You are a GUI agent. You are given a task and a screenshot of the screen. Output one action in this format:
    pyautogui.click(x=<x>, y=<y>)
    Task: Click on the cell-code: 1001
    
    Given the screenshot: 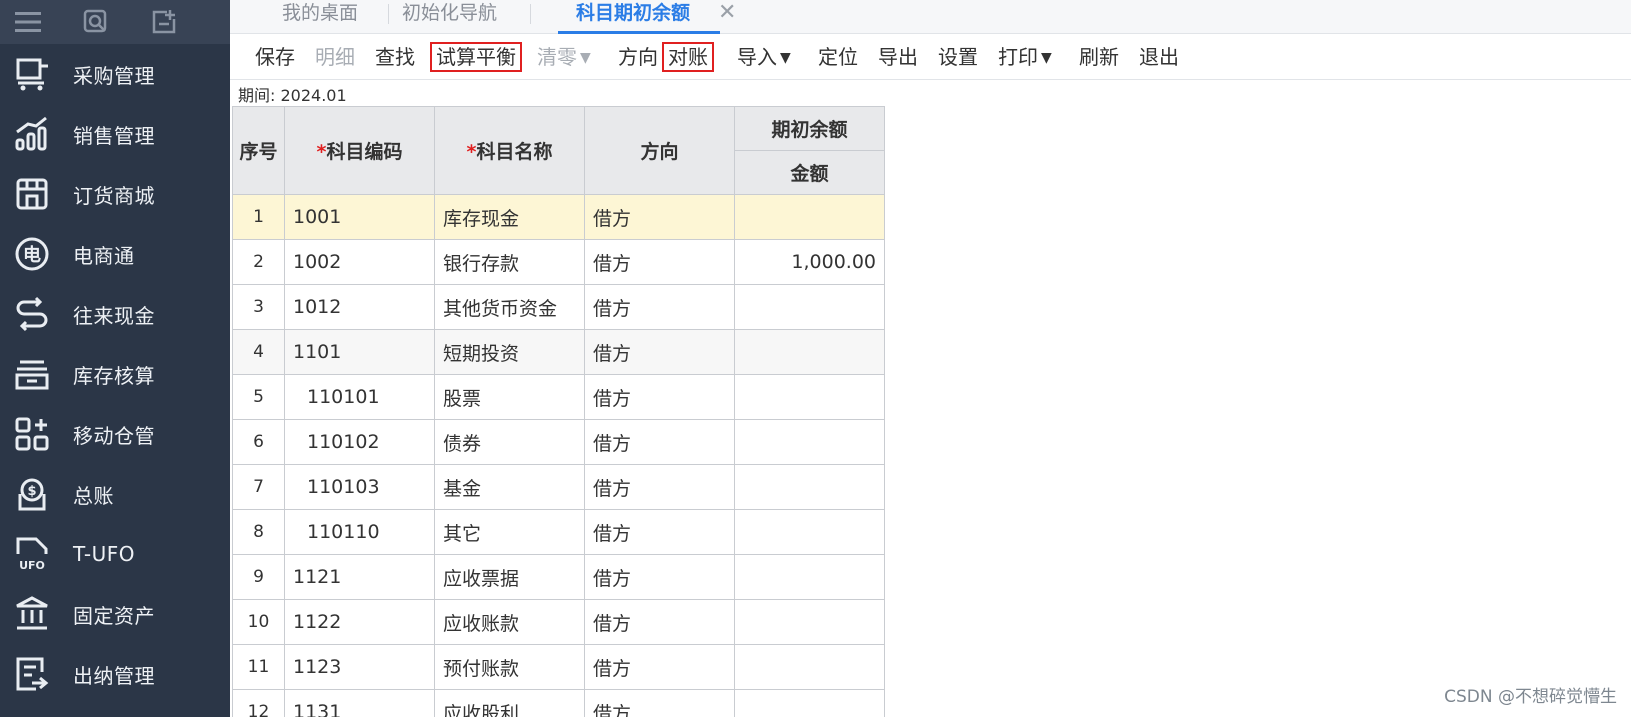 What is the action you would take?
    pyautogui.click(x=359, y=217)
    